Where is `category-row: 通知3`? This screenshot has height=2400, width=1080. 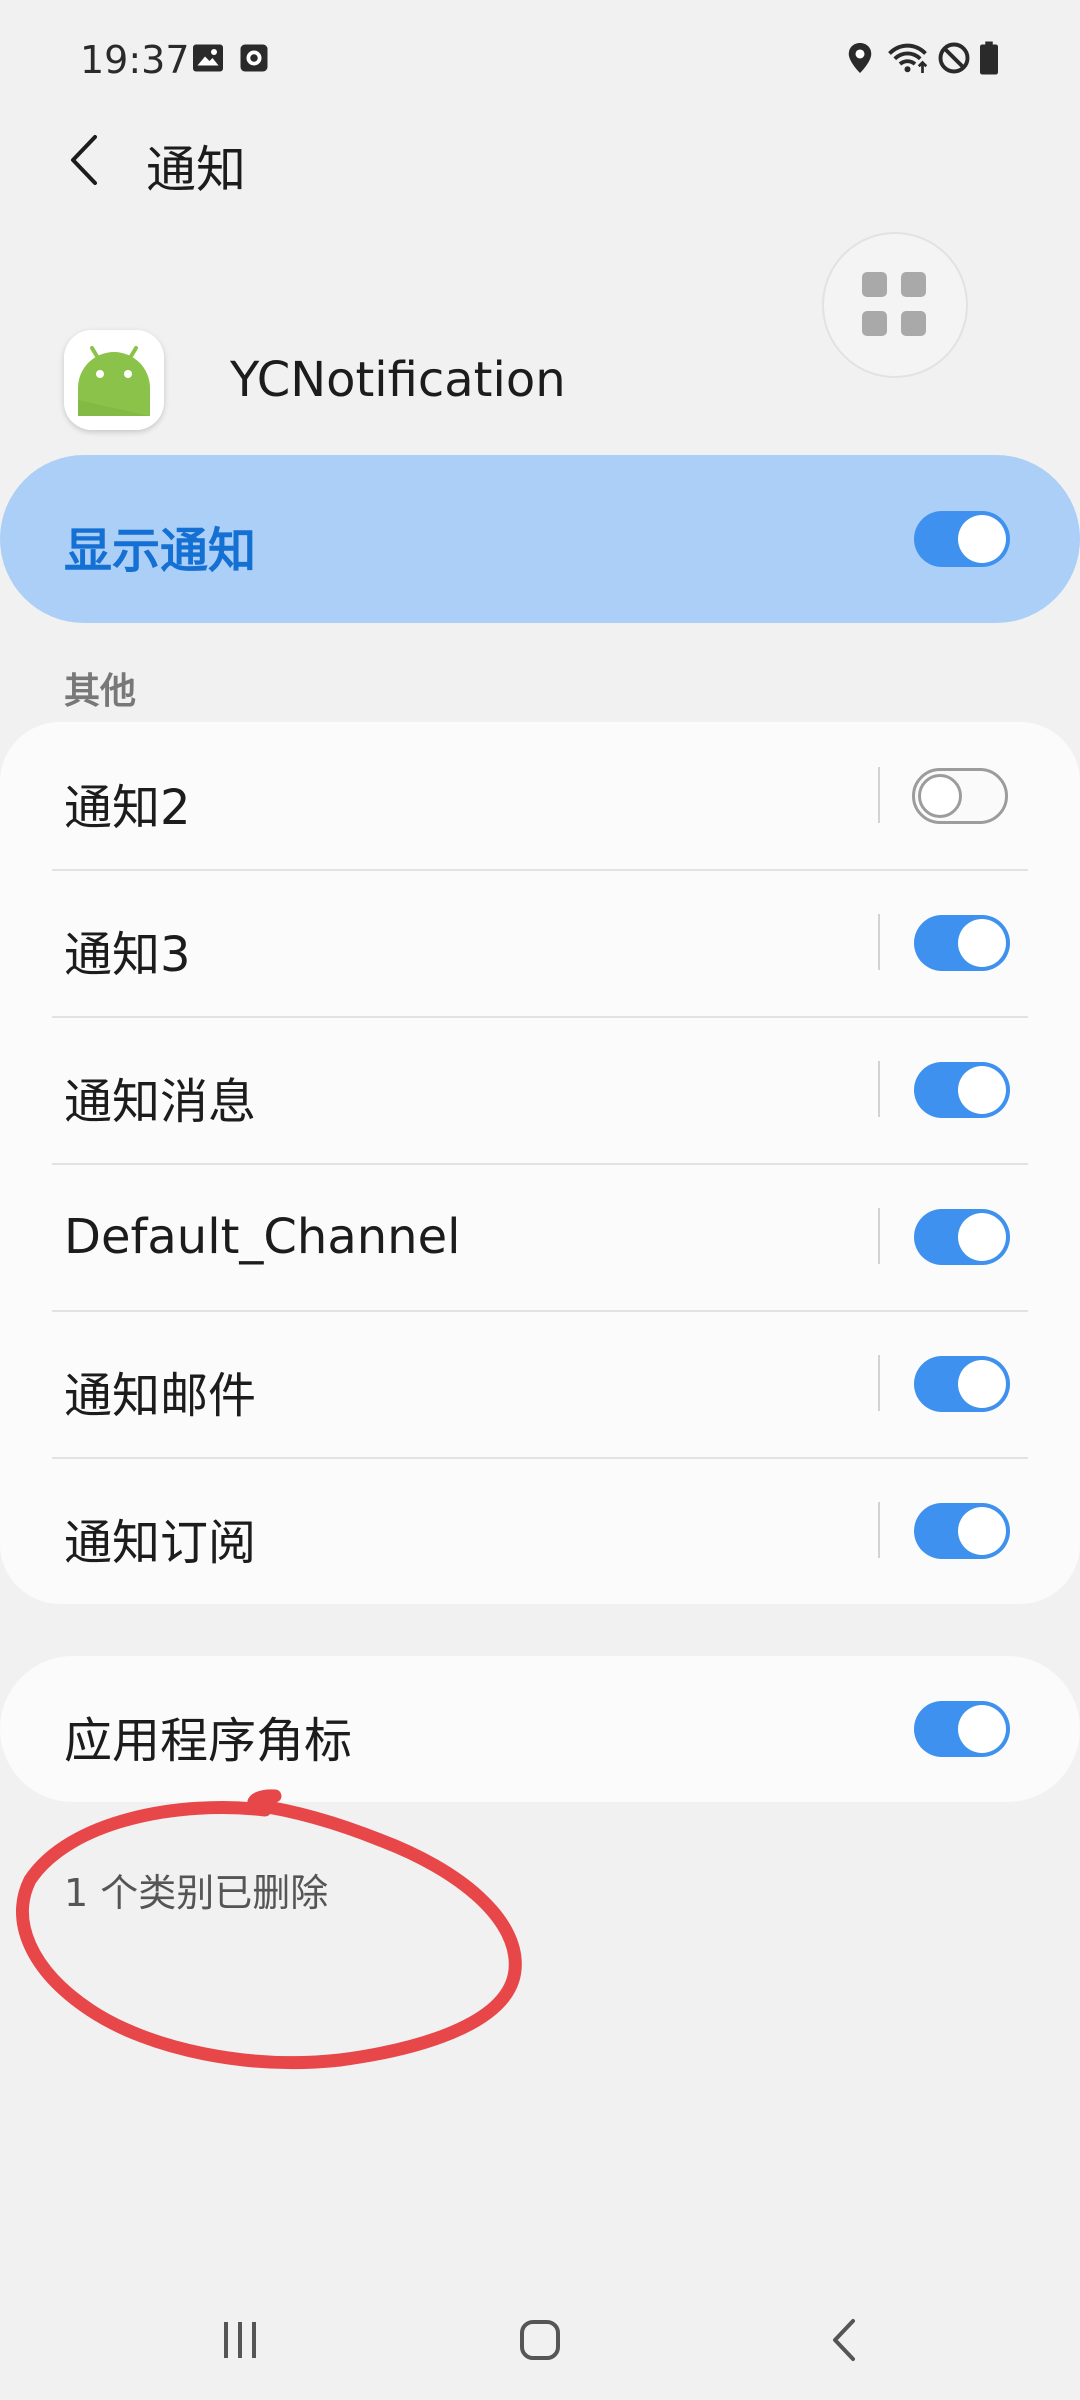 category-row: 通知3 is located at coordinates (540, 942).